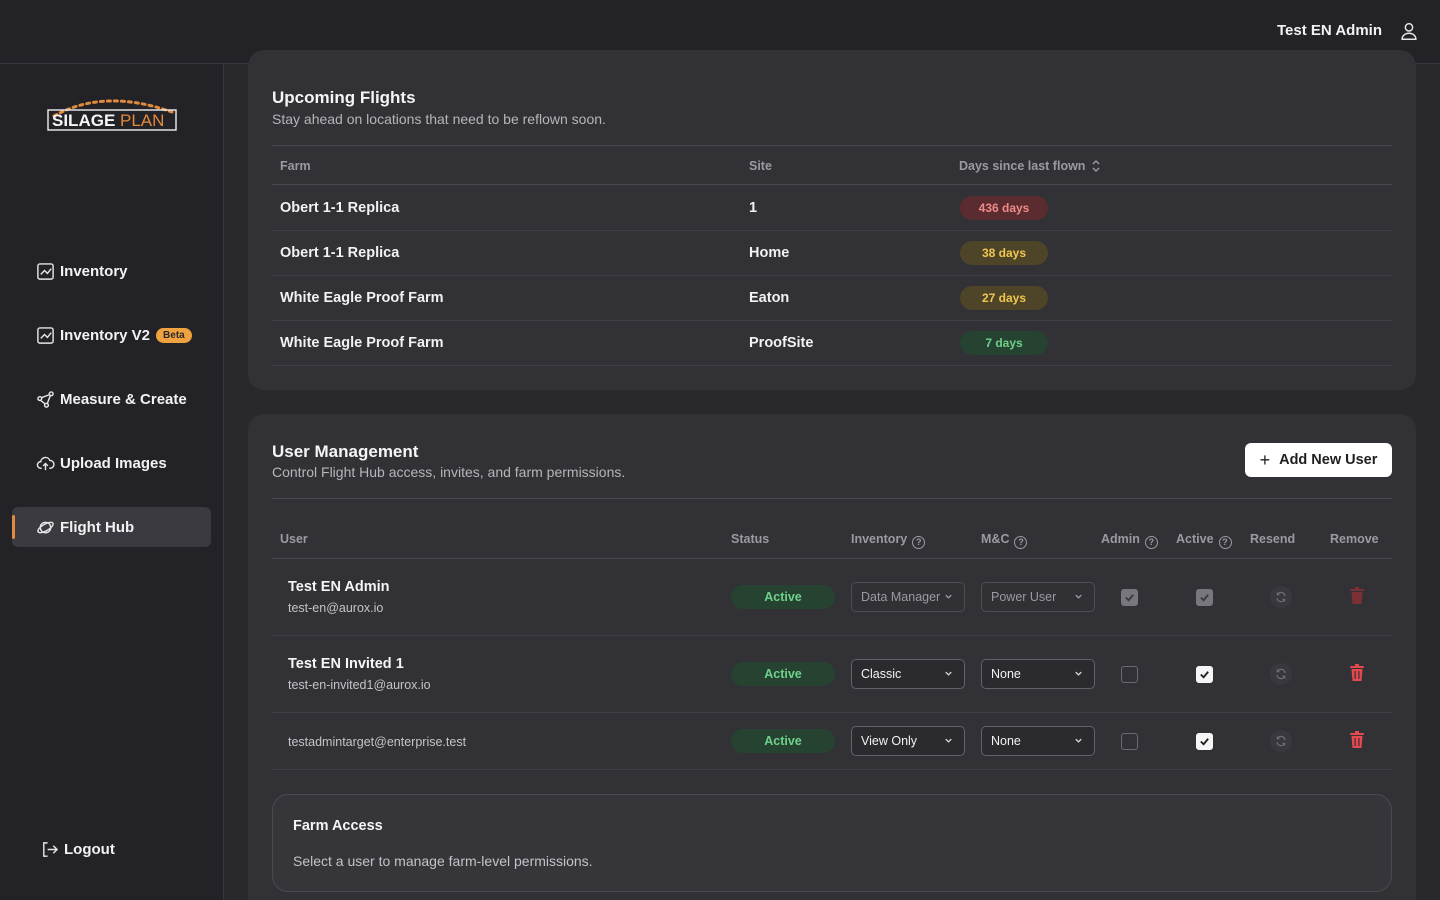 The image size is (1440, 900). I want to click on logout-label: Logout, so click(89, 849).